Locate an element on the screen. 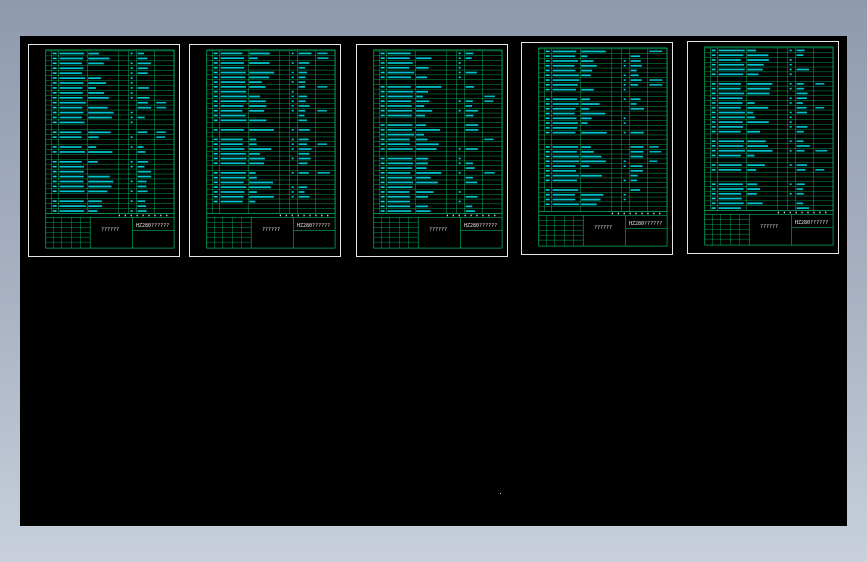 The height and width of the screenshot is (562, 867). drawing-sheet-4: ?????? HZ280?????? is located at coordinates (597, 148).